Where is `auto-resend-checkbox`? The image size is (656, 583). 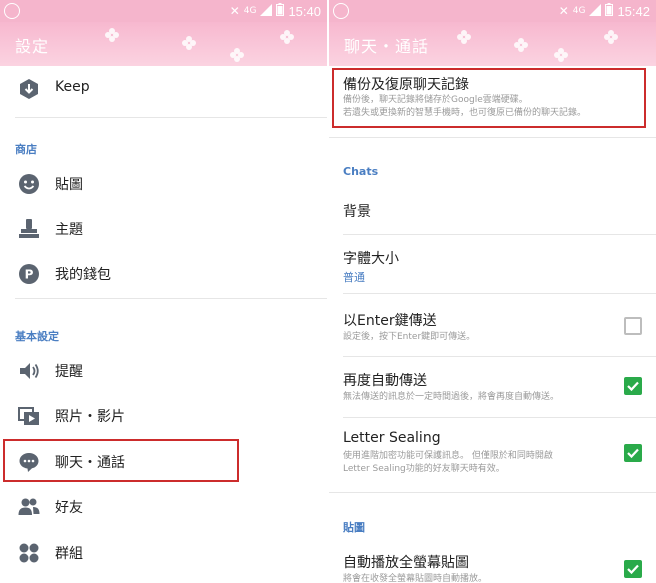
auto-resend-checkbox is located at coordinates (633, 386).